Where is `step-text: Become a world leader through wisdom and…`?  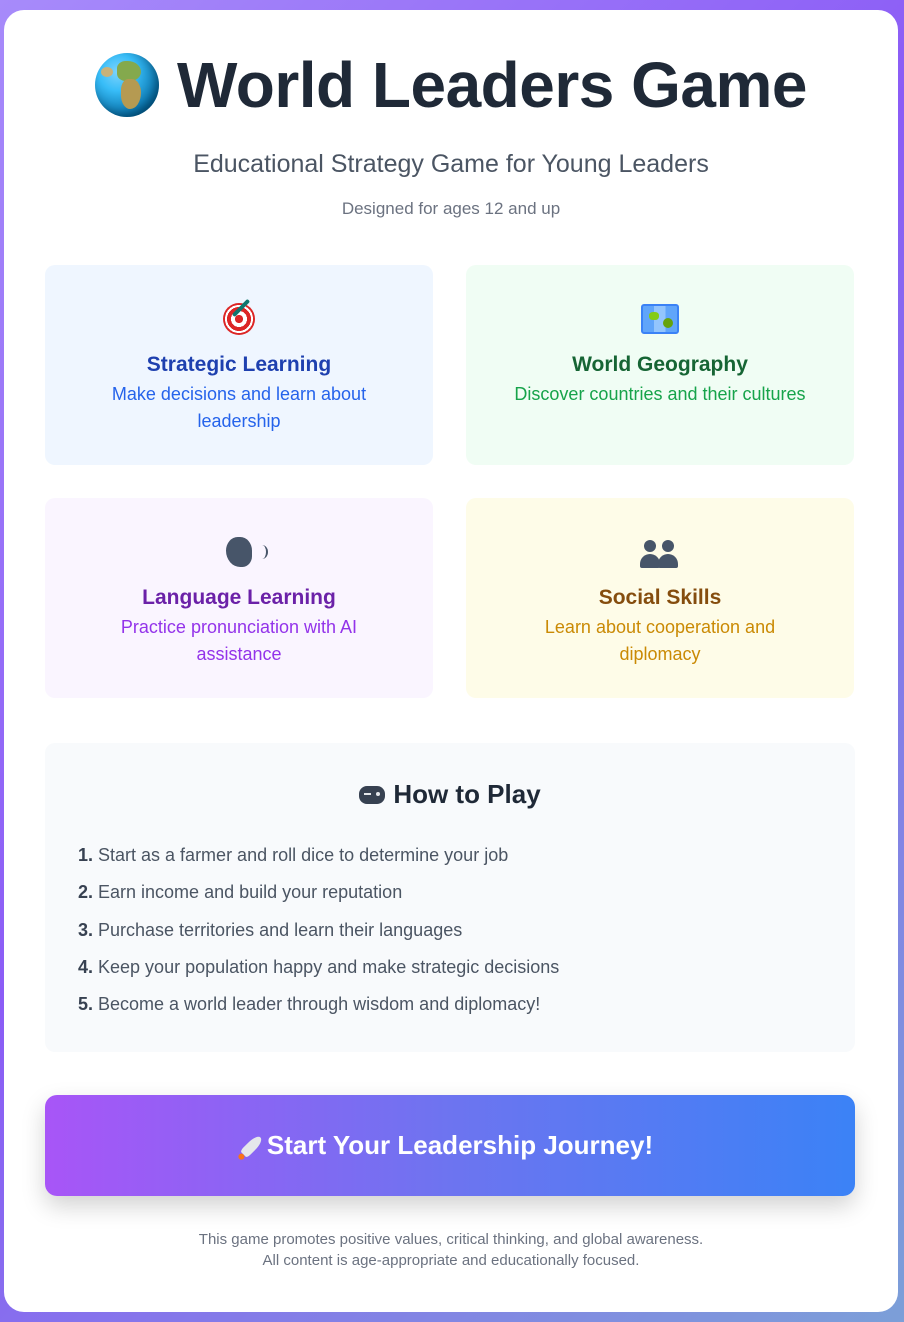
step-text: Become a world leader through wisdom and… is located at coordinates (319, 1004).